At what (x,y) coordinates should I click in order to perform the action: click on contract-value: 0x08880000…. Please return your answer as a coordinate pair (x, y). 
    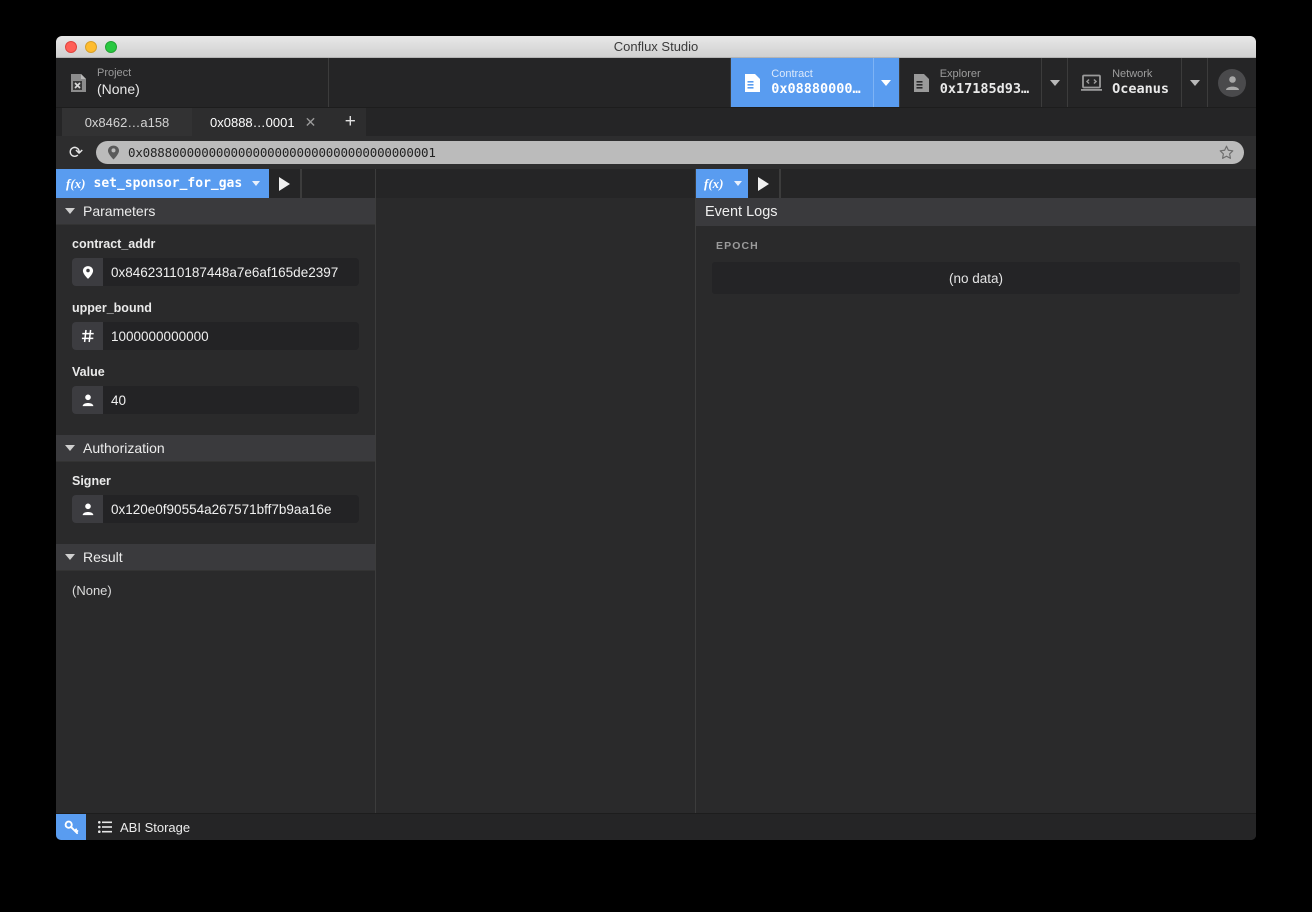
    Looking at the image, I should click on (816, 88).